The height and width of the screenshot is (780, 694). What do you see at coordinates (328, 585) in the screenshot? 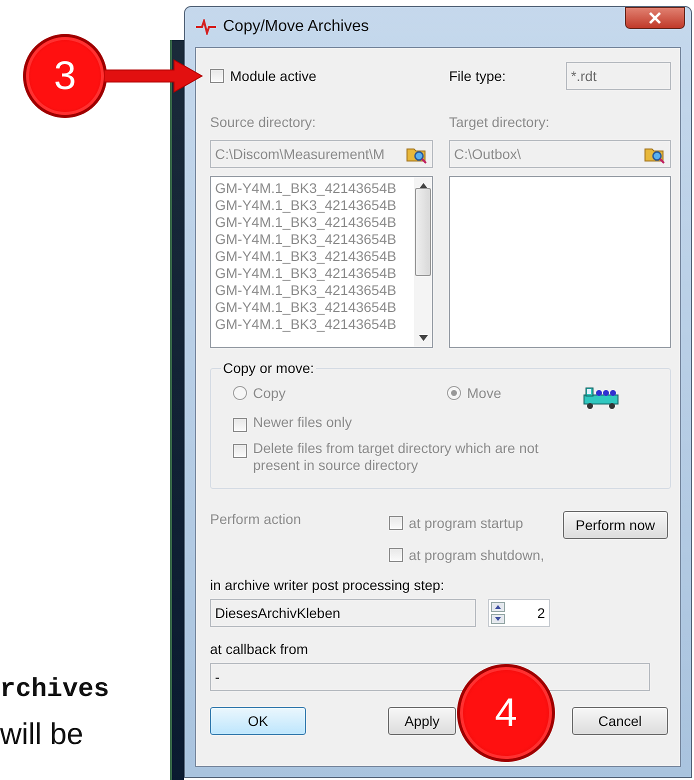
I see `field-label: in archive writer post processing step:` at bounding box center [328, 585].